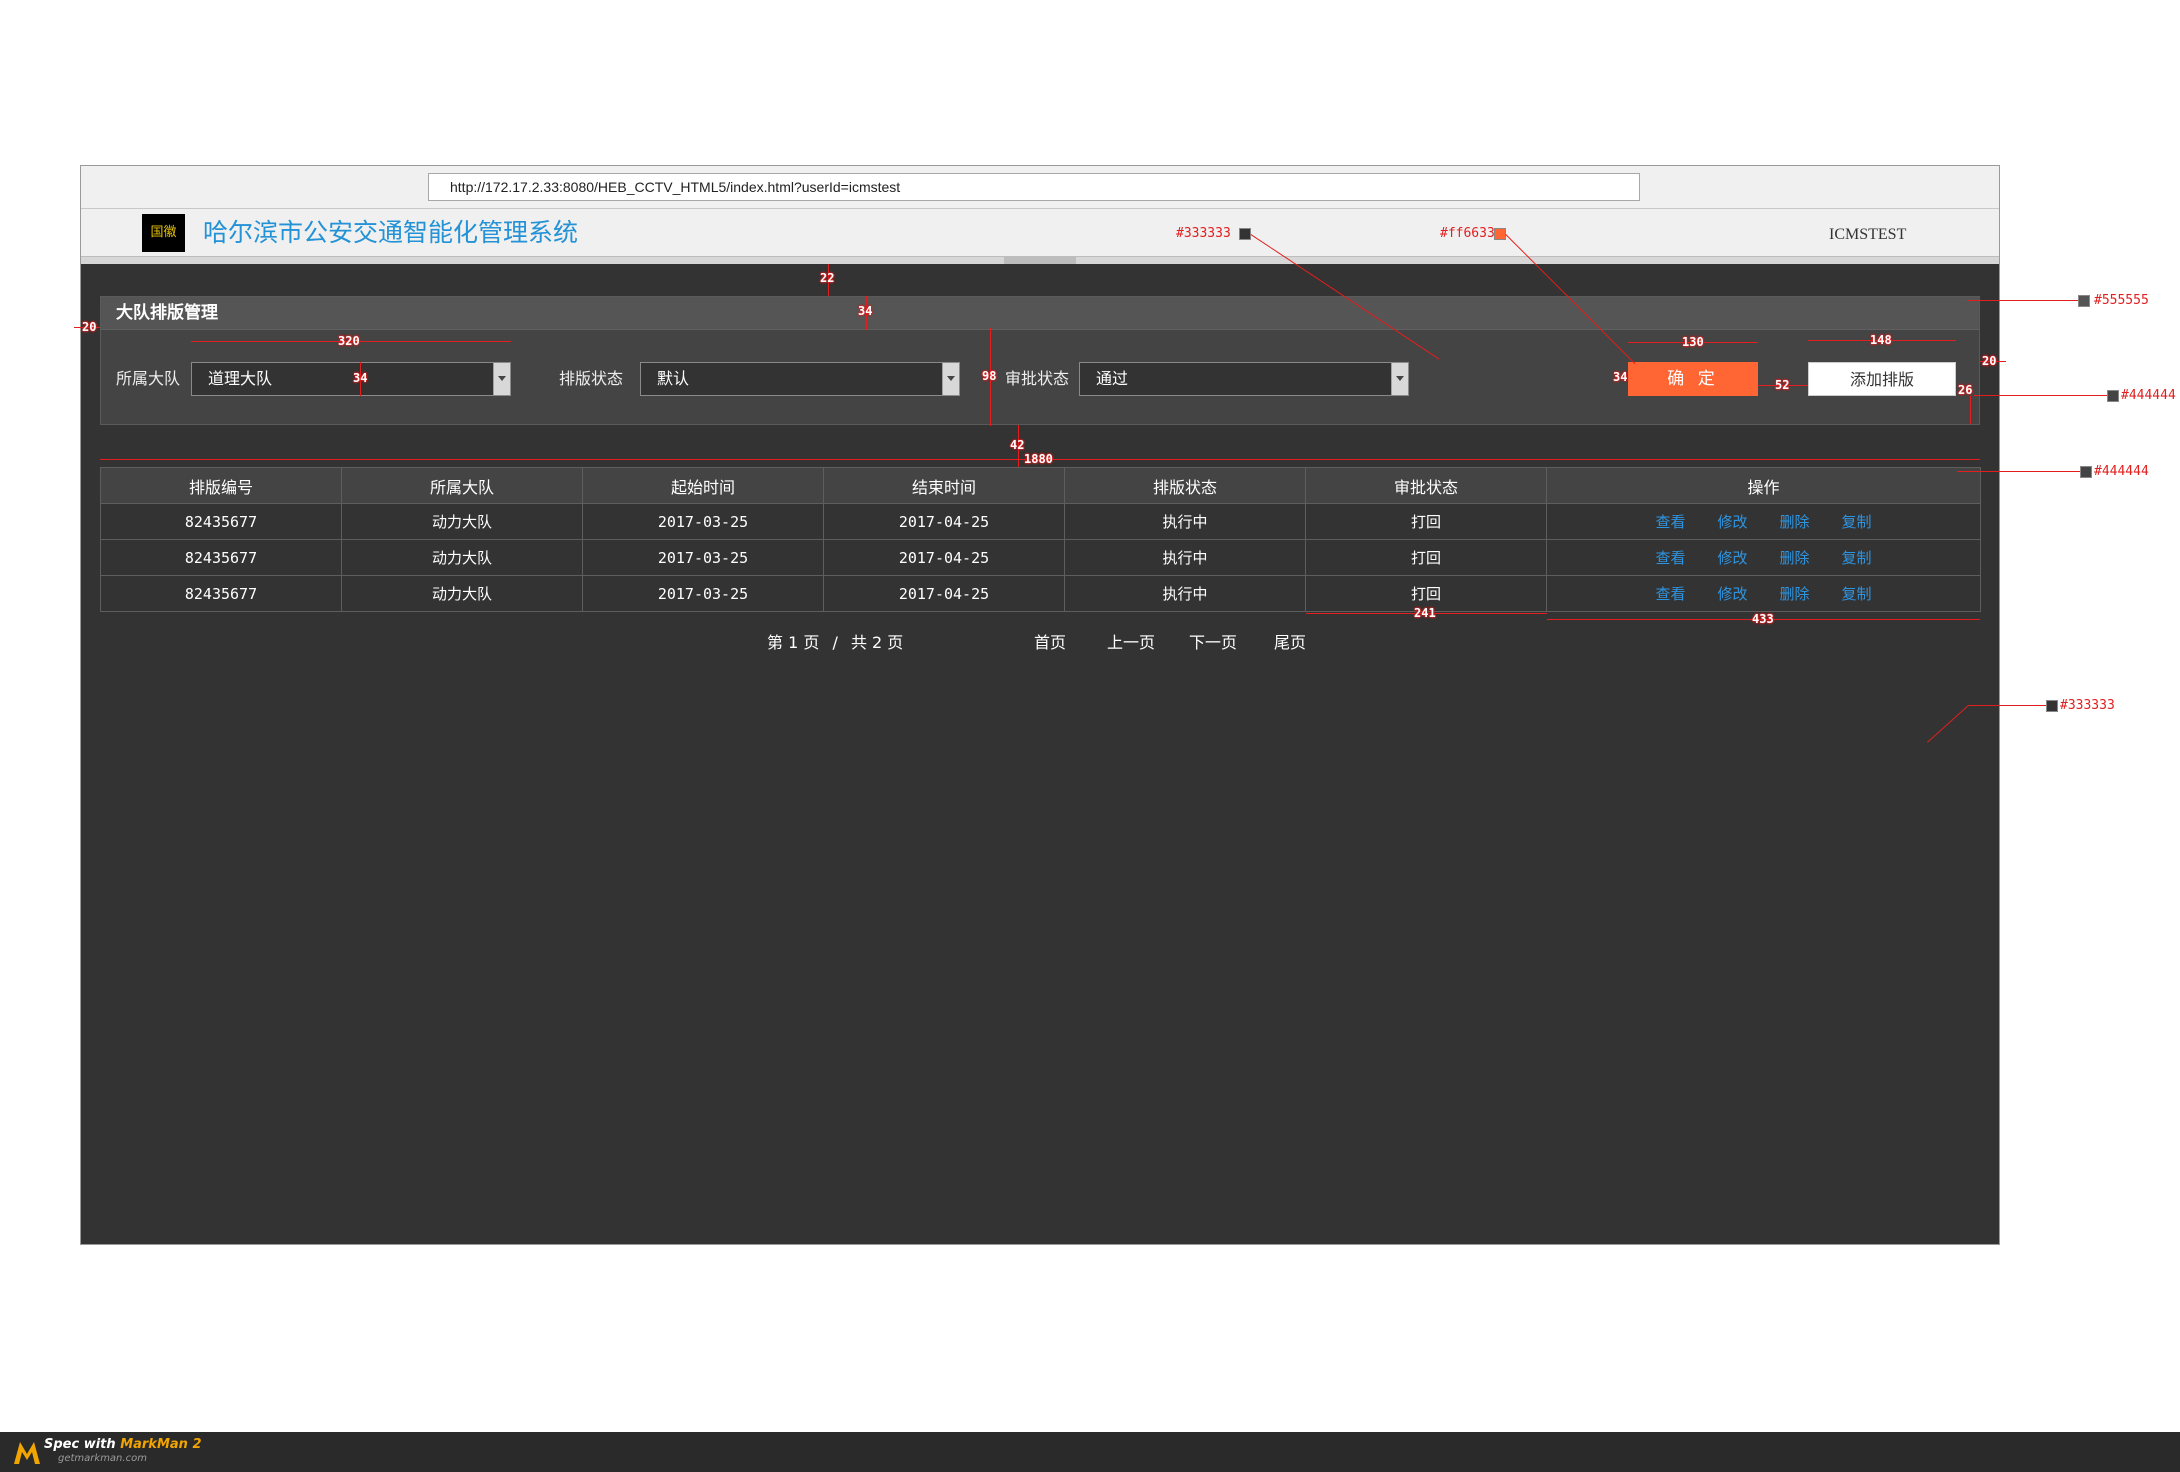 The width and height of the screenshot is (2180, 1472). I want to click on dimension-line, so click(1970, 410).